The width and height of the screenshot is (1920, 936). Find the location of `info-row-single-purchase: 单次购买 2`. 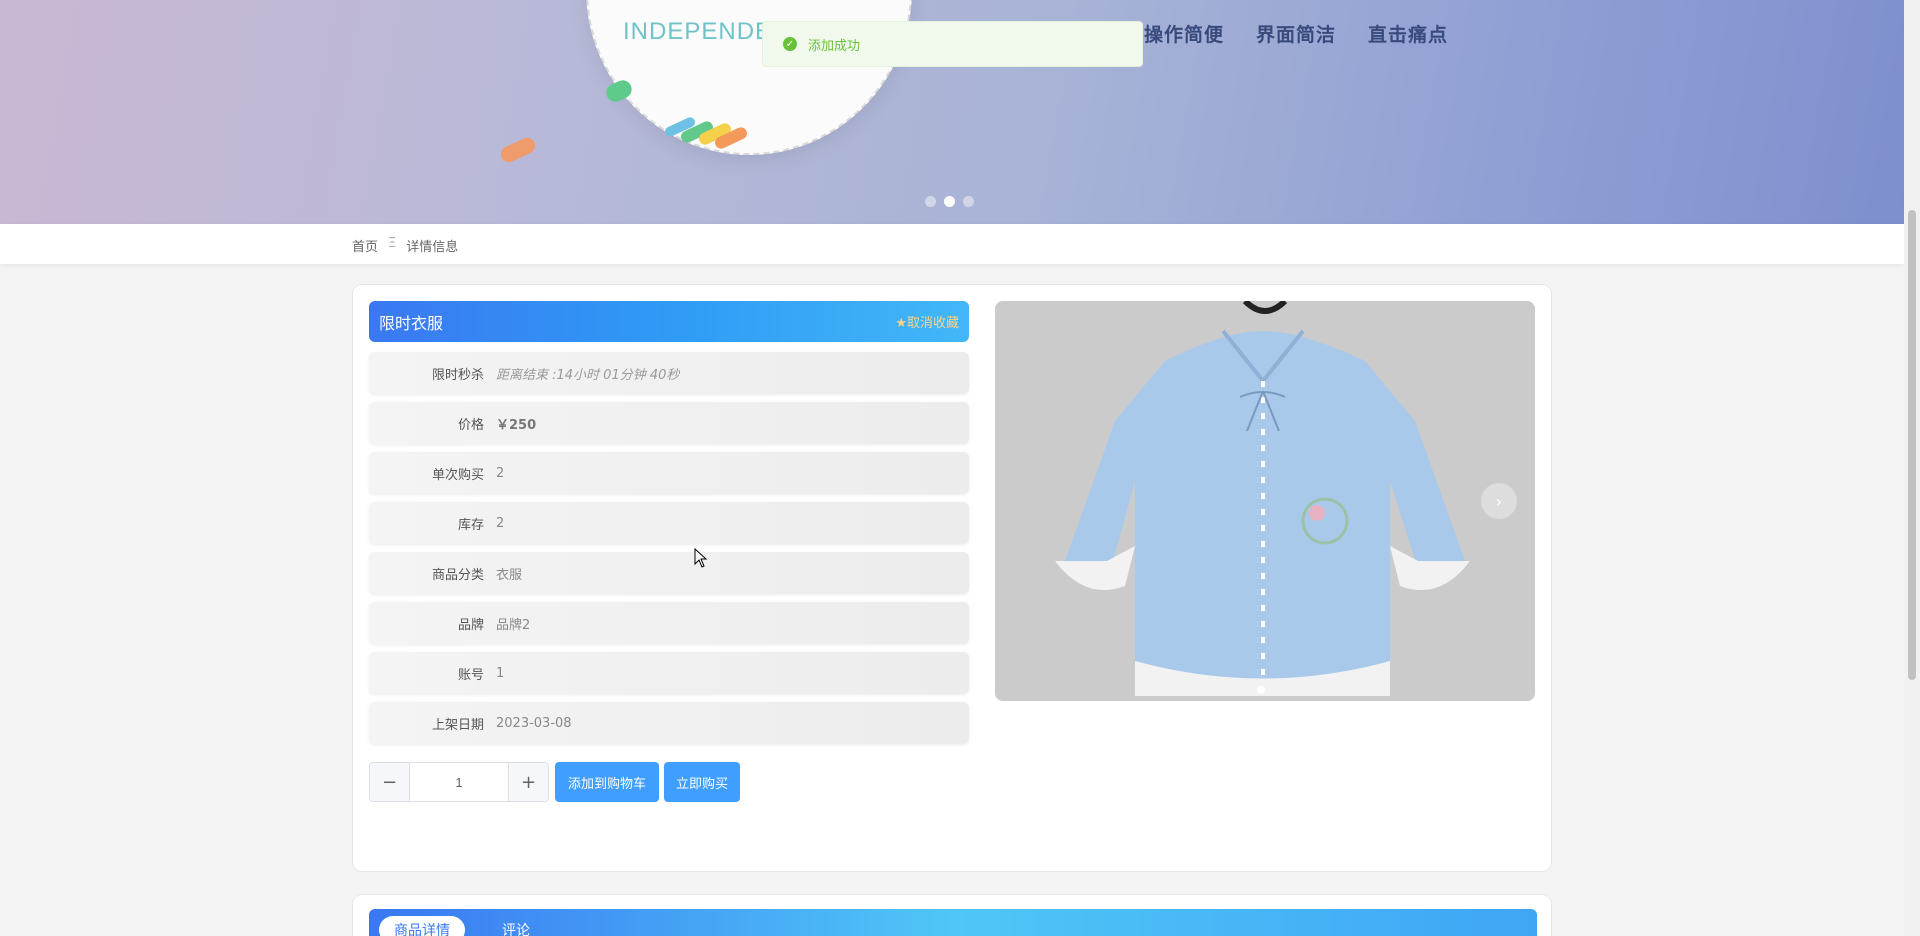

info-row-single-purchase: 单次购买 2 is located at coordinates (669, 473).